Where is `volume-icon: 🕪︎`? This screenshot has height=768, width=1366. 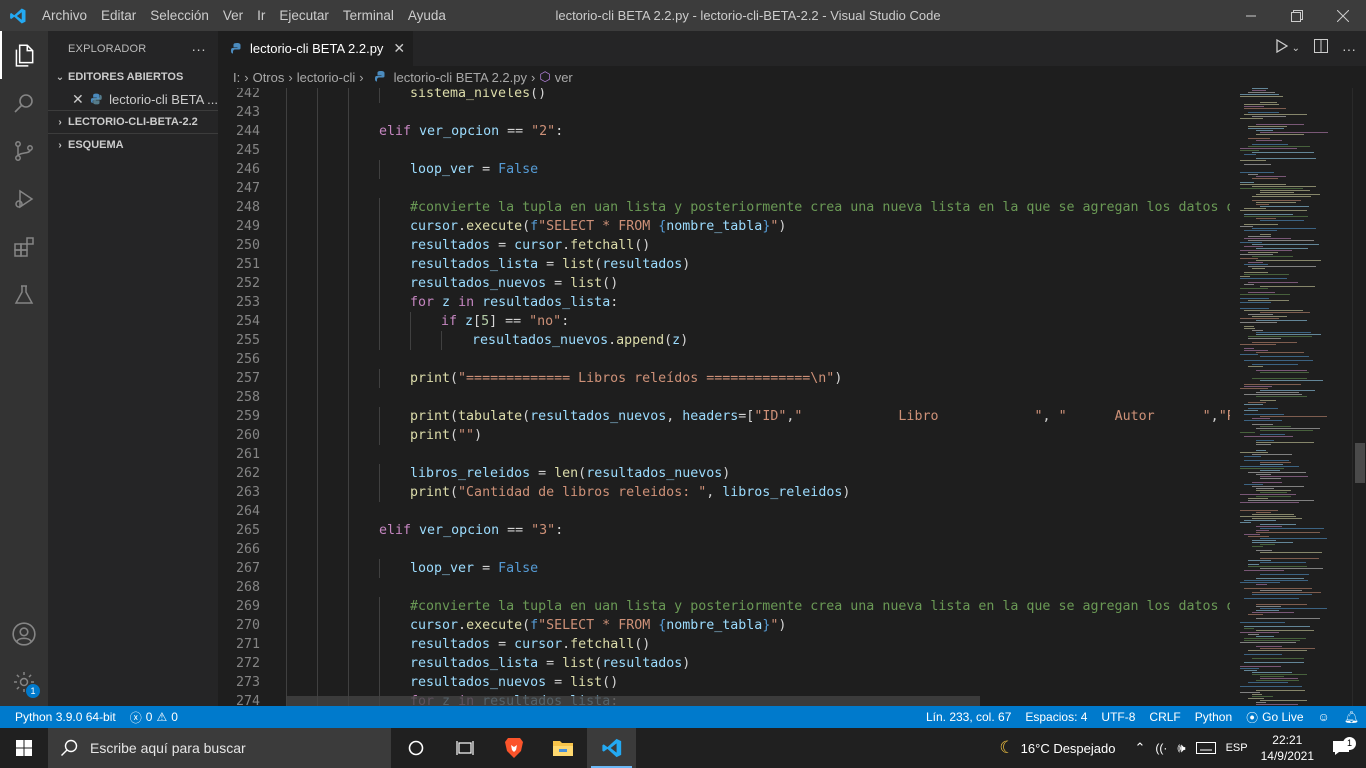 volume-icon: 🕪︎ is located at coordinates (1181, 748).